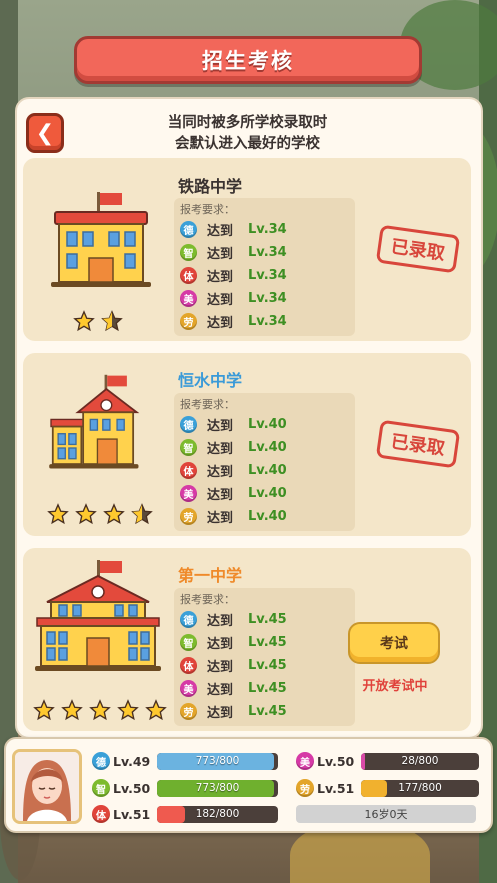 The height and width of the screenshot is (883, 497). I want to click on requirement-row: 美达到 Lv.34, so click(264, 298).